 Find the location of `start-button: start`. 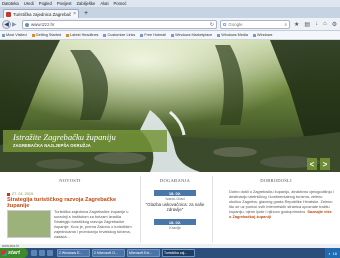

start-button: start is located at coordinates (14, 253).